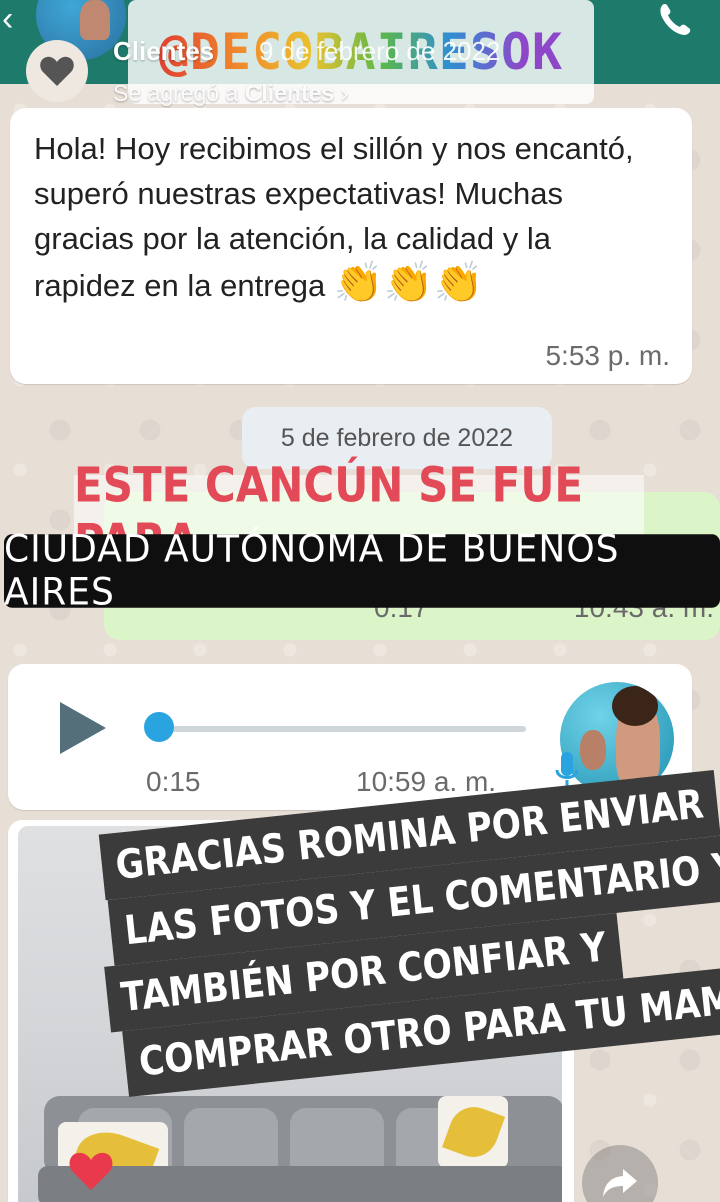 Image resolution: width=720 pixels, height=1202 pixels. I want to click on audio-progress-knob, so click(159, 727).